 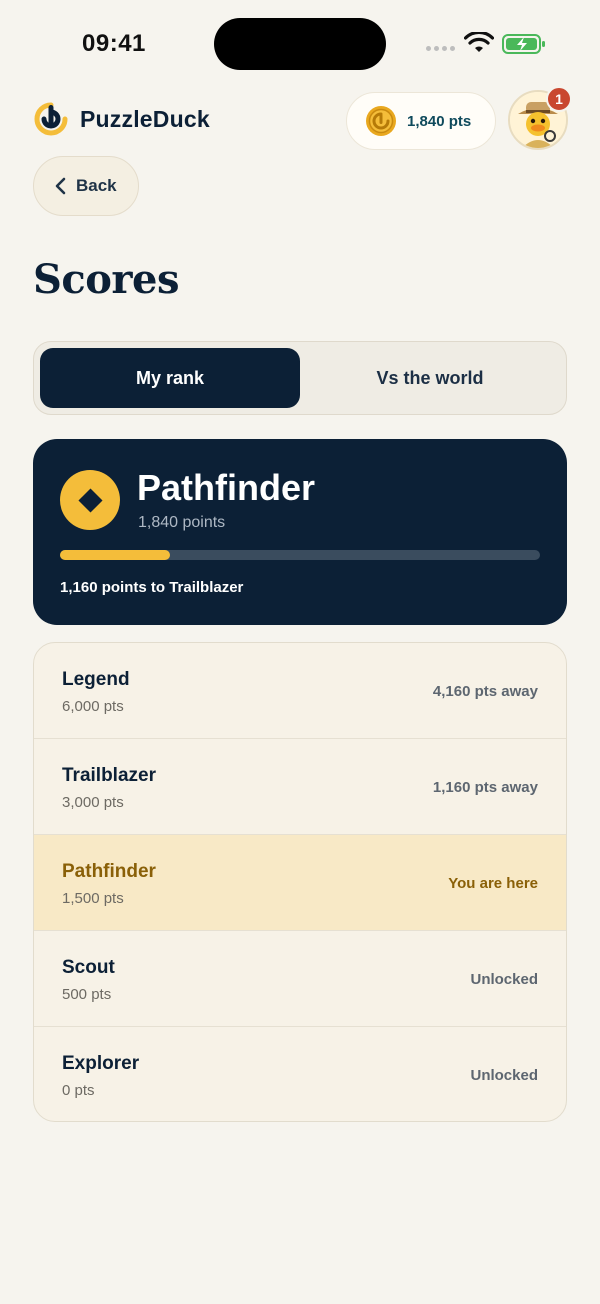 I want to click on tier-threshold: 1,500 pts, so click(x=93, y=898).